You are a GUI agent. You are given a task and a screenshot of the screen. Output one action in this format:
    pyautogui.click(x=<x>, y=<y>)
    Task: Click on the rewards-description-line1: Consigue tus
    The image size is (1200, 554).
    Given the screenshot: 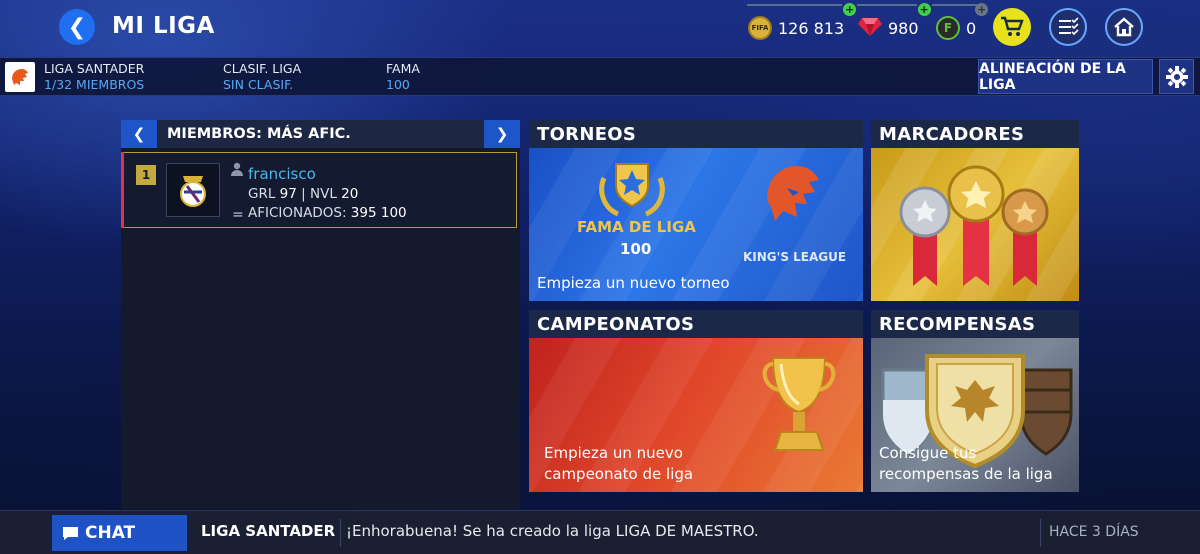 What is the action you would take?
    pyautogui.click(x=928, y=453)
    